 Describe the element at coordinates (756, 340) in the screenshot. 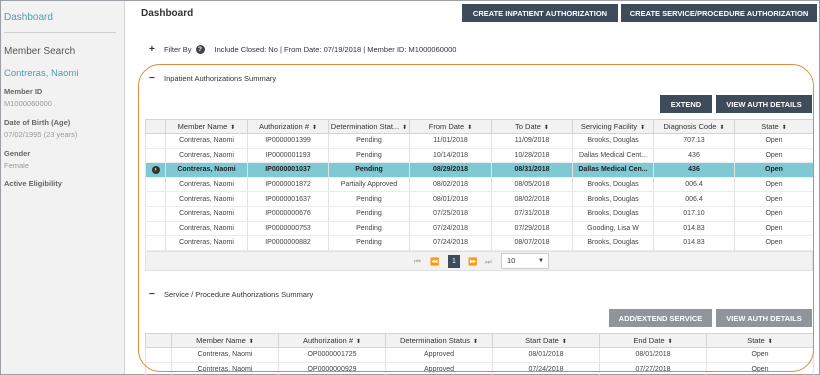

I see `column-header-label: State` at that location.